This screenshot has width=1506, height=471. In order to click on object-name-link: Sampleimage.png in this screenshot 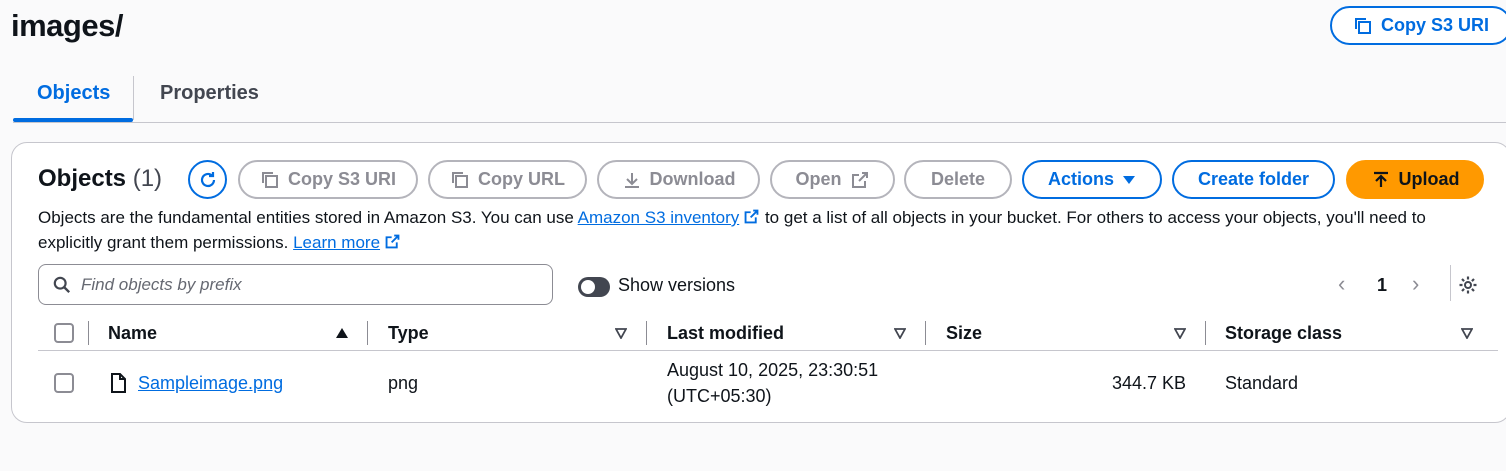, I will do `click(210, 383)`.